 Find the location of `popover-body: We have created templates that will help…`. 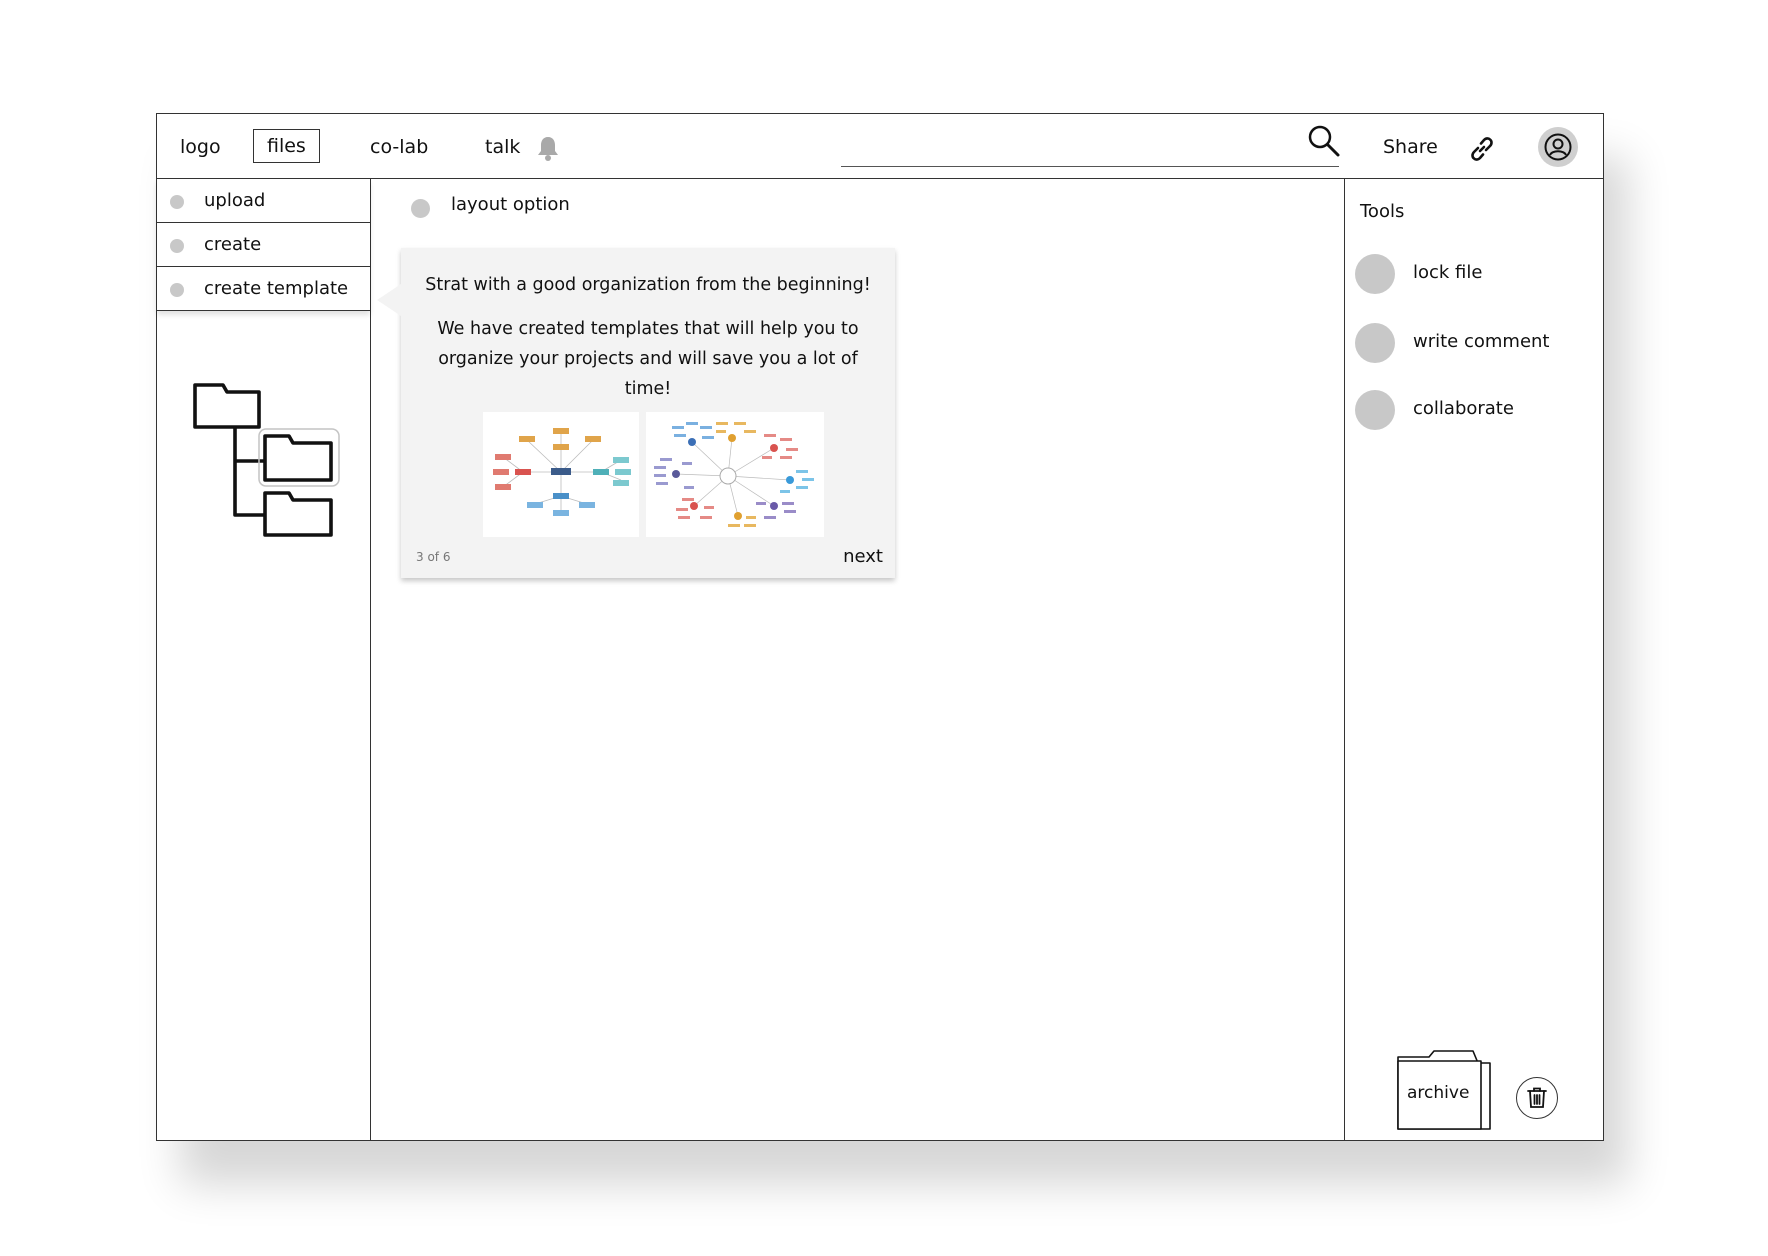

popover-body: We have created templates that will help… is located at coordinates (648, 359).